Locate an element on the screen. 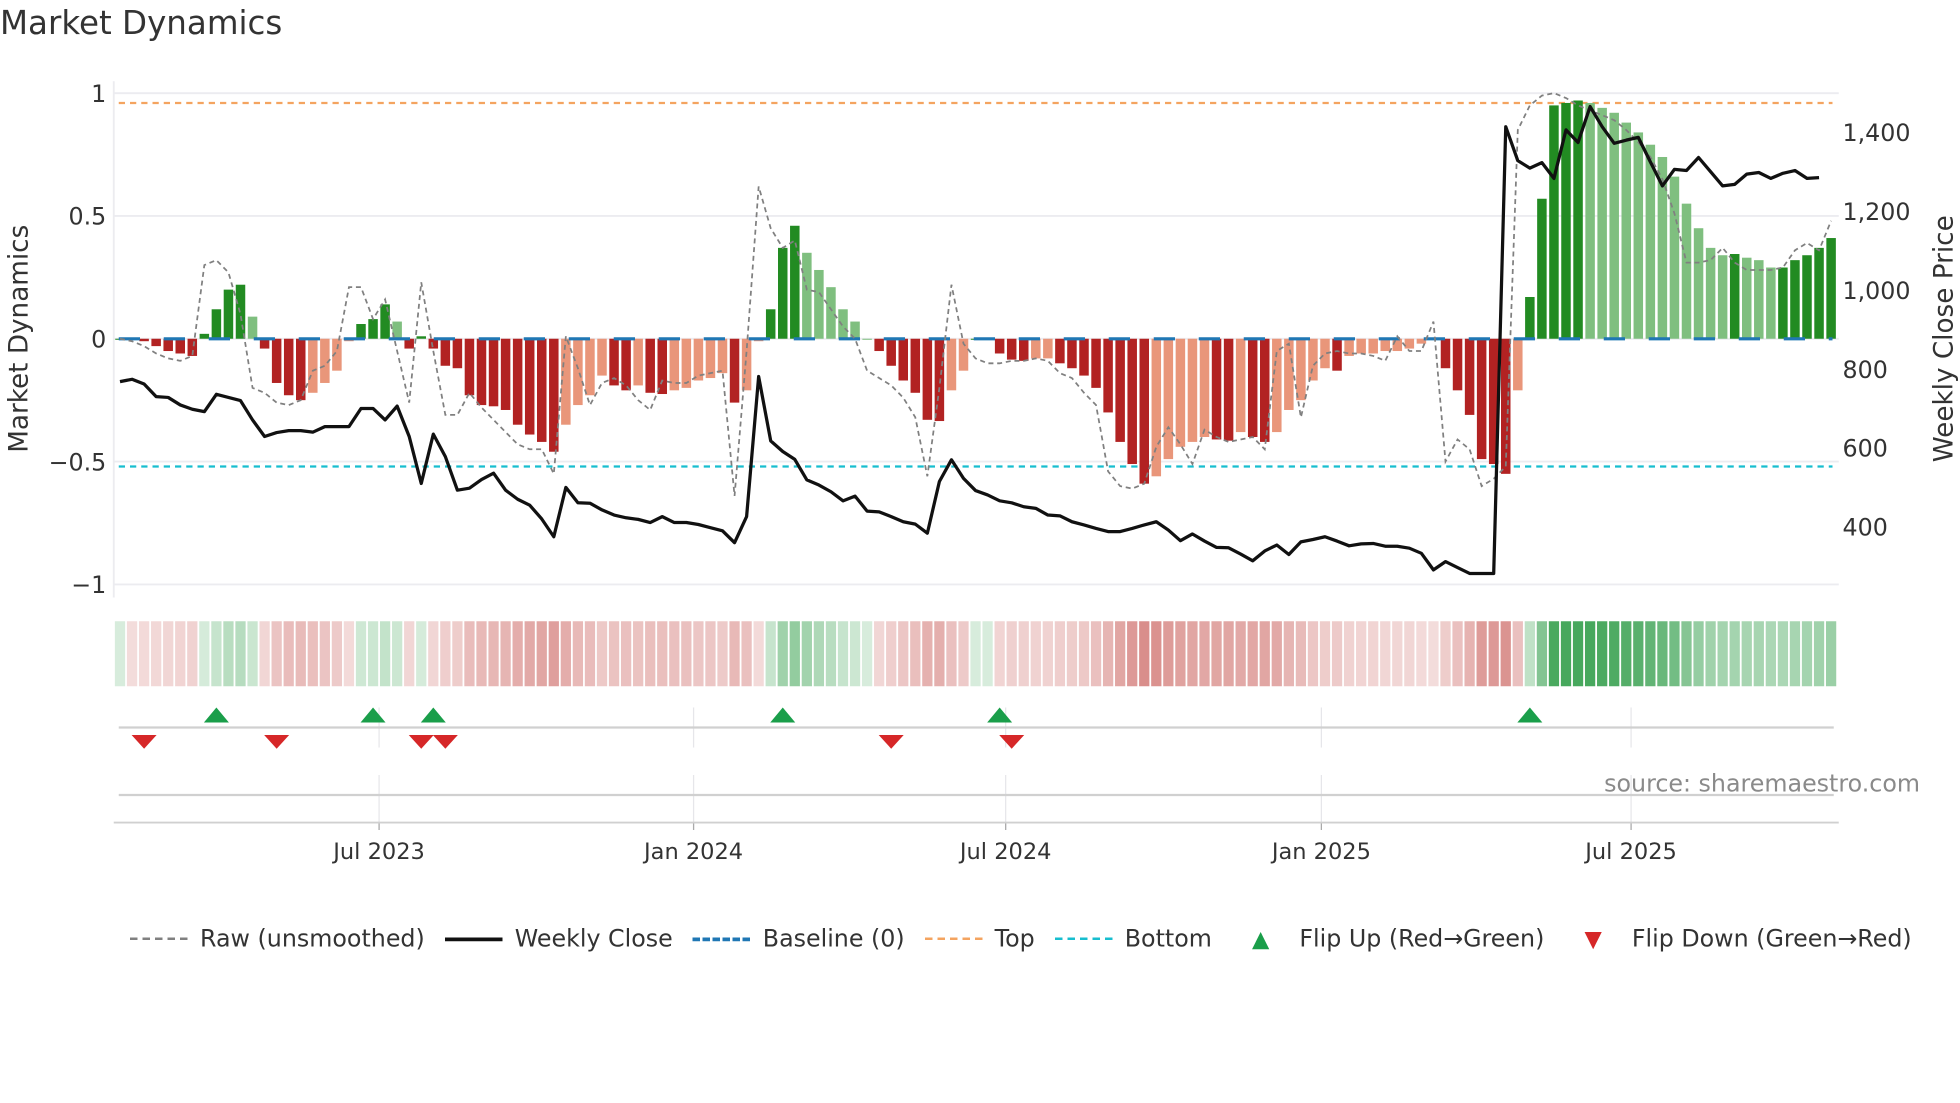  y-tick-label: −0.5 is located at coordinates (78, 462).